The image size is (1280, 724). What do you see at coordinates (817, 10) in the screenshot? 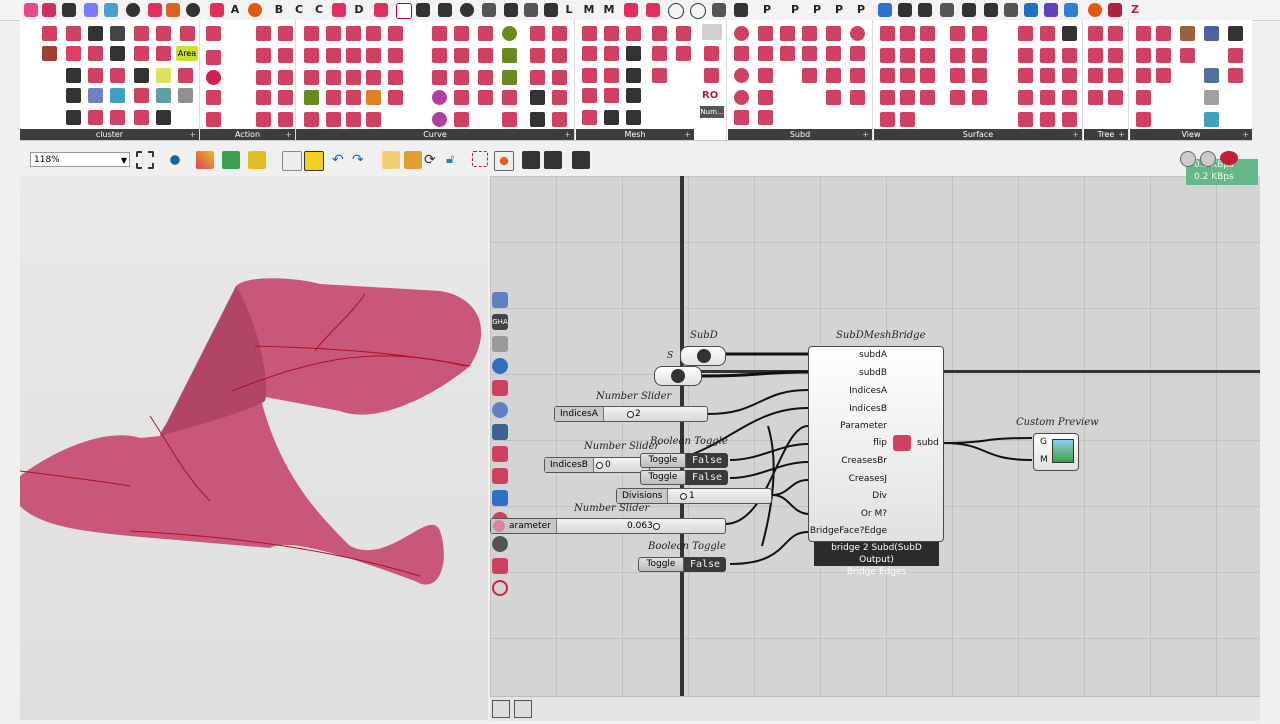
I see `tab-p3: P` at bounding box center [817, 10].